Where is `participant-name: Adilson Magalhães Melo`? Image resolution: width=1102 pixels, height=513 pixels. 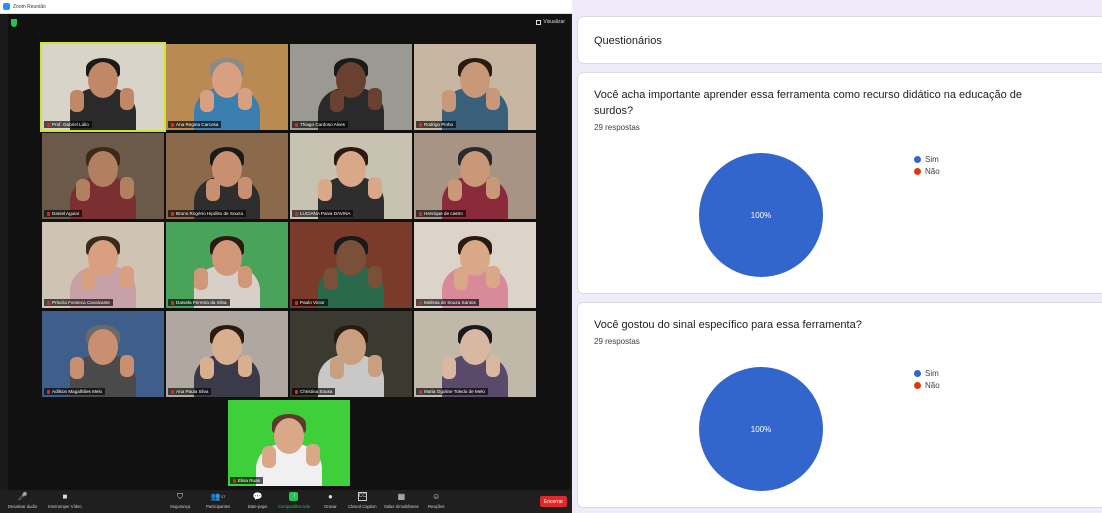 participant-name: Adilson Magalhães Melo is located at coordinates (77, 391).